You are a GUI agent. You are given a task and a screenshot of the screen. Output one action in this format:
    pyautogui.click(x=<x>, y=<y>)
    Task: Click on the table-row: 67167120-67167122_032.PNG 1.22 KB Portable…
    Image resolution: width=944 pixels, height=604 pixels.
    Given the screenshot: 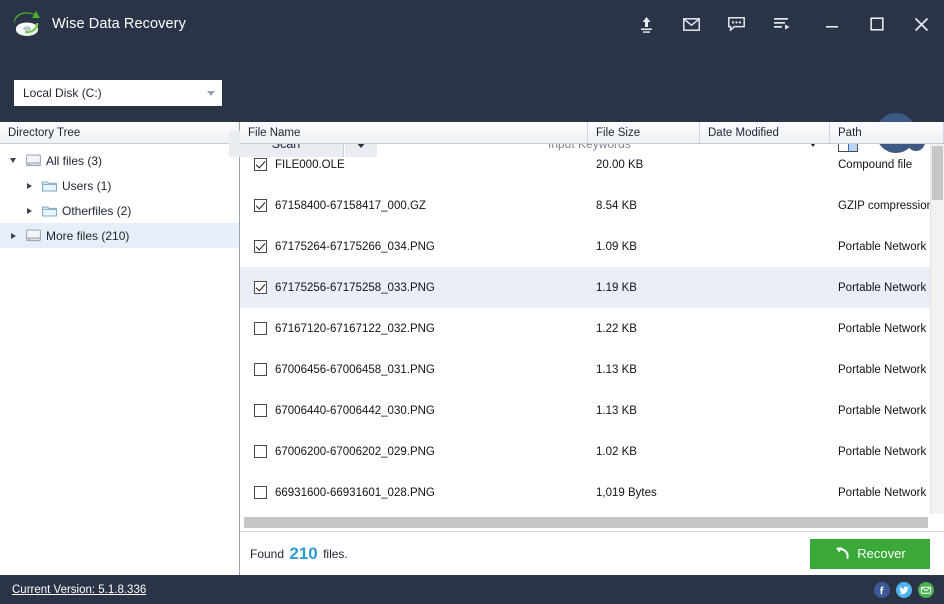 What is the action you would take?
    pyautogui.click(x=585, y=328)
    